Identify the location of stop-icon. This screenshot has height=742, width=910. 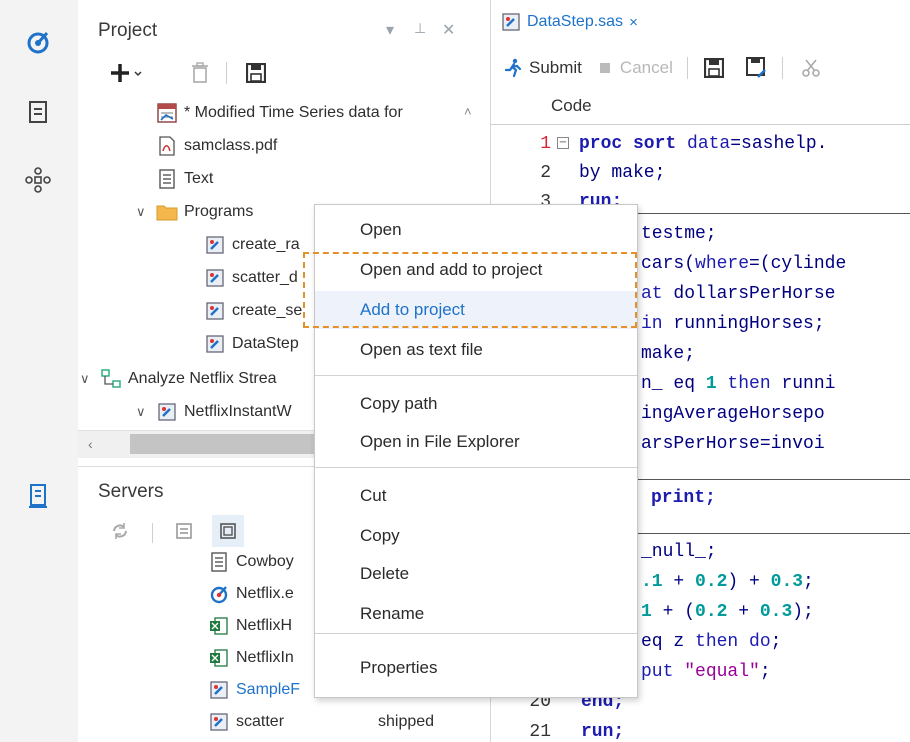
(604, 68).